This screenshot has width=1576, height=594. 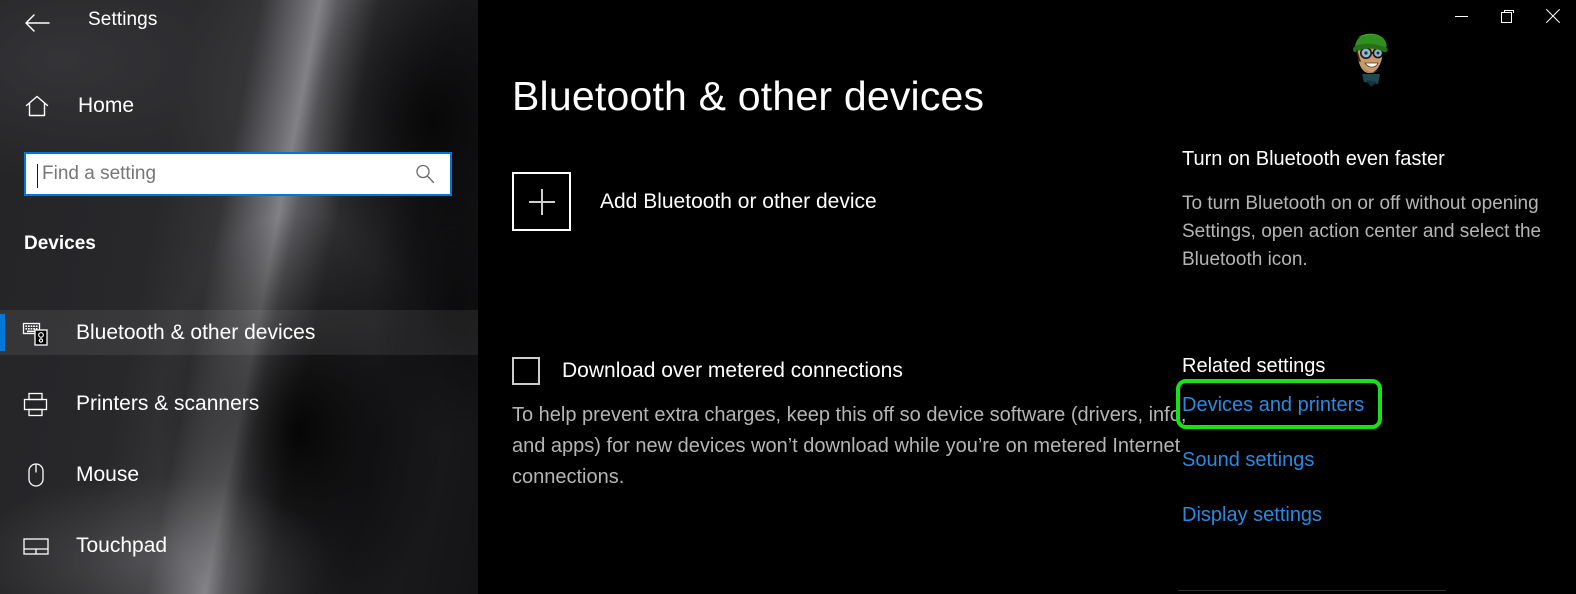 What do you see at coordinates (1254, 366) in the screenshot?
I see `related-settings-heading: Related settings` at bounding box center [1254, 366].